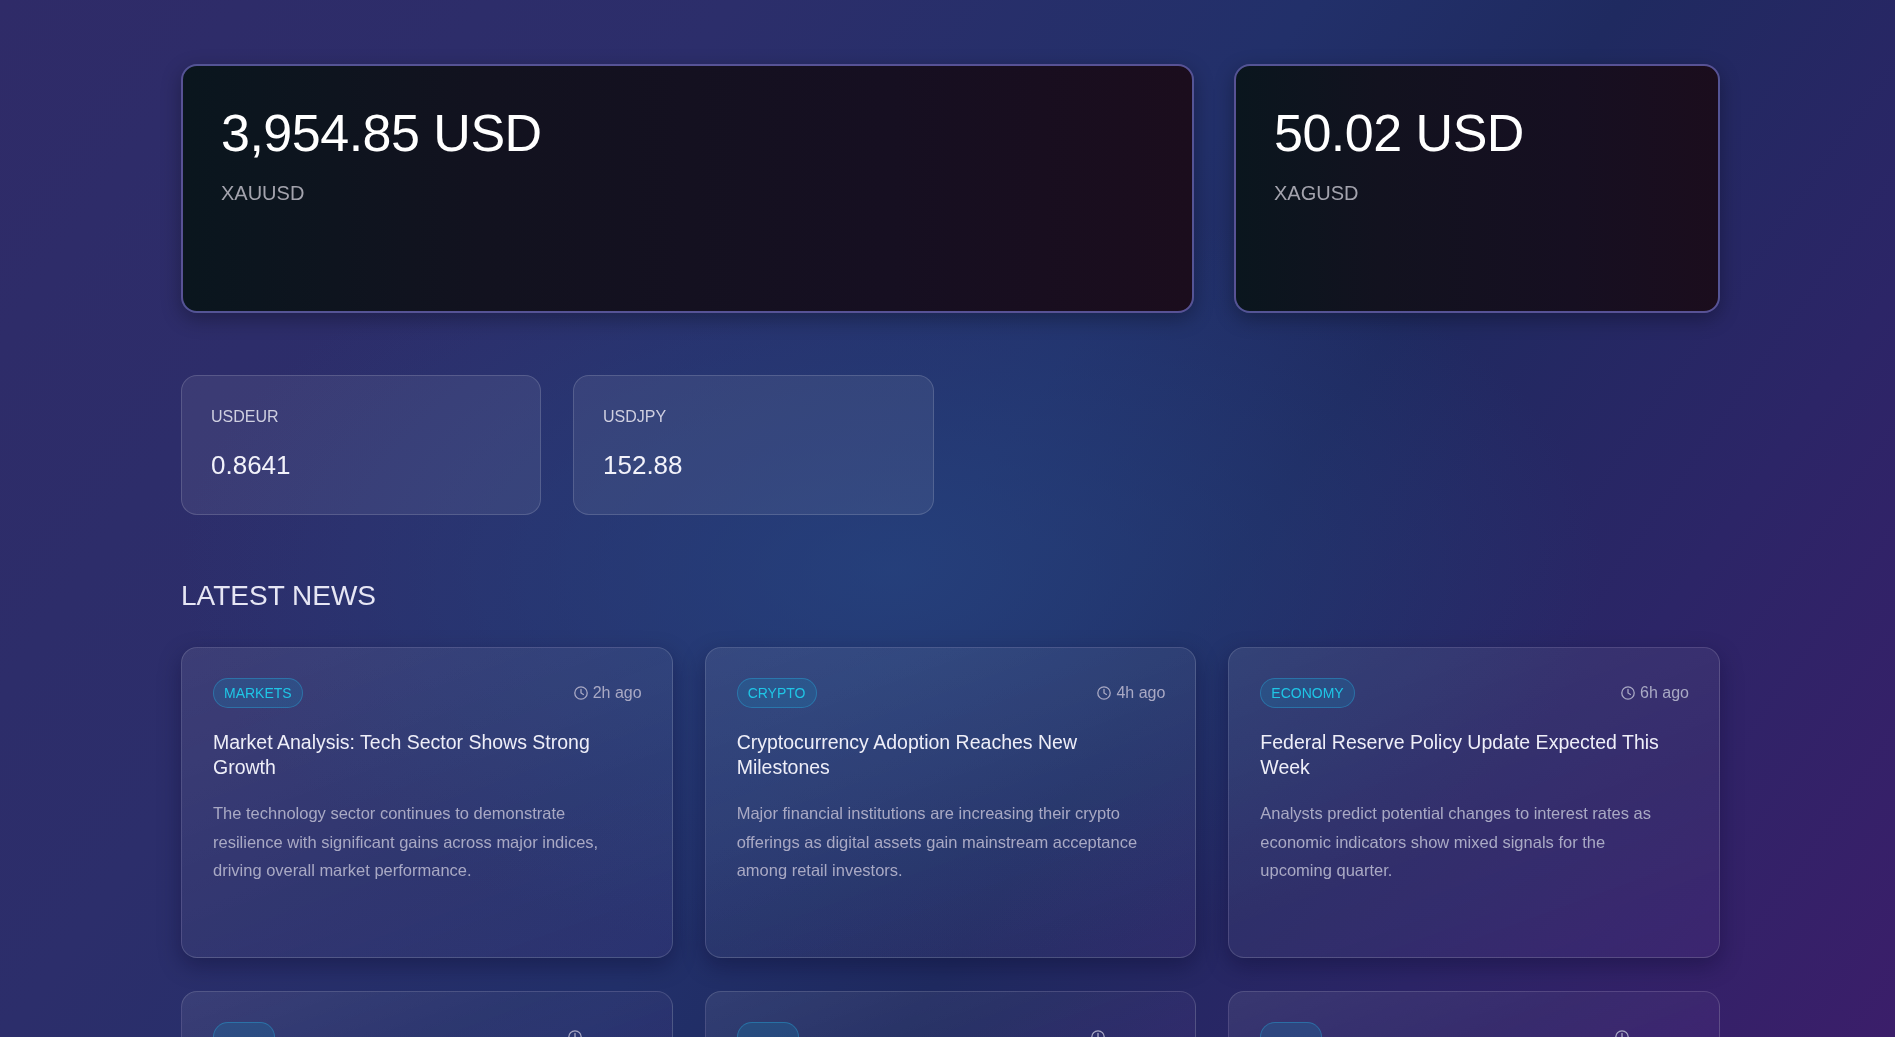 The height and width of the screenshot is (1037, 1895). Describe the element at coordinates (617, 693) in the screenshot. I see `time-label: 2h ago` at that location.